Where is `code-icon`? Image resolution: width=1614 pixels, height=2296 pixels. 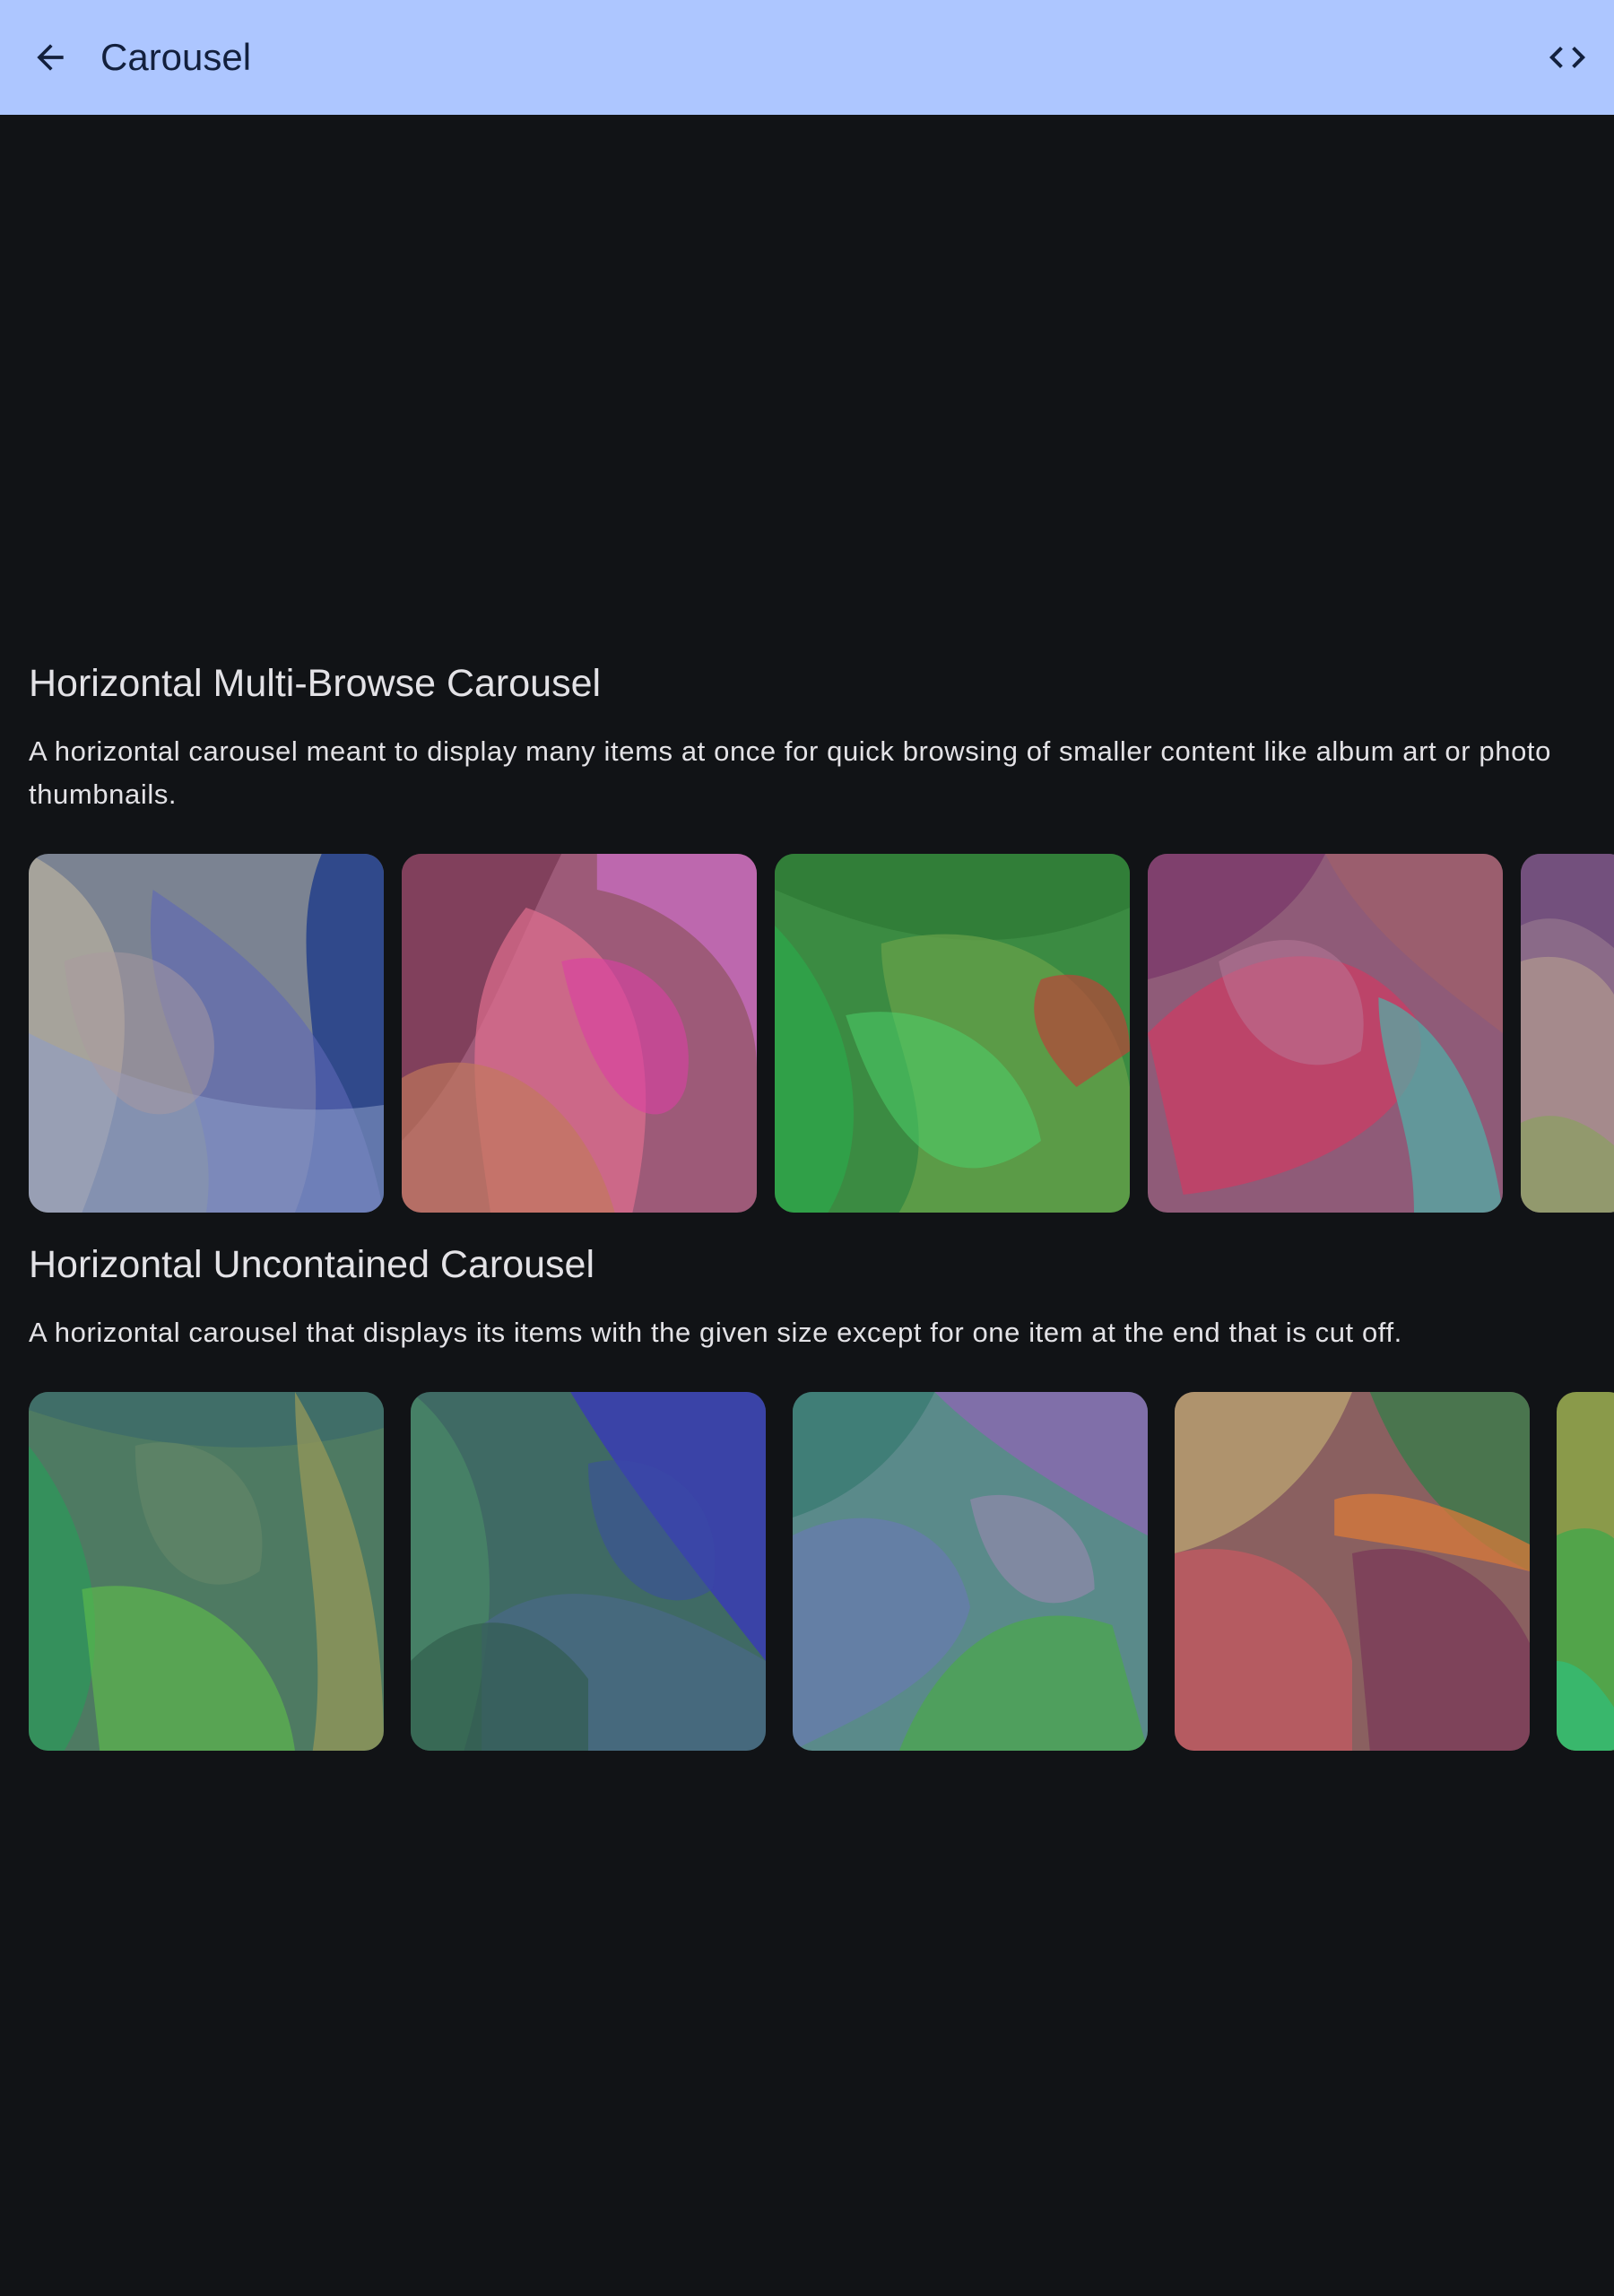
code-icon is located at coordinates (1567, 57).